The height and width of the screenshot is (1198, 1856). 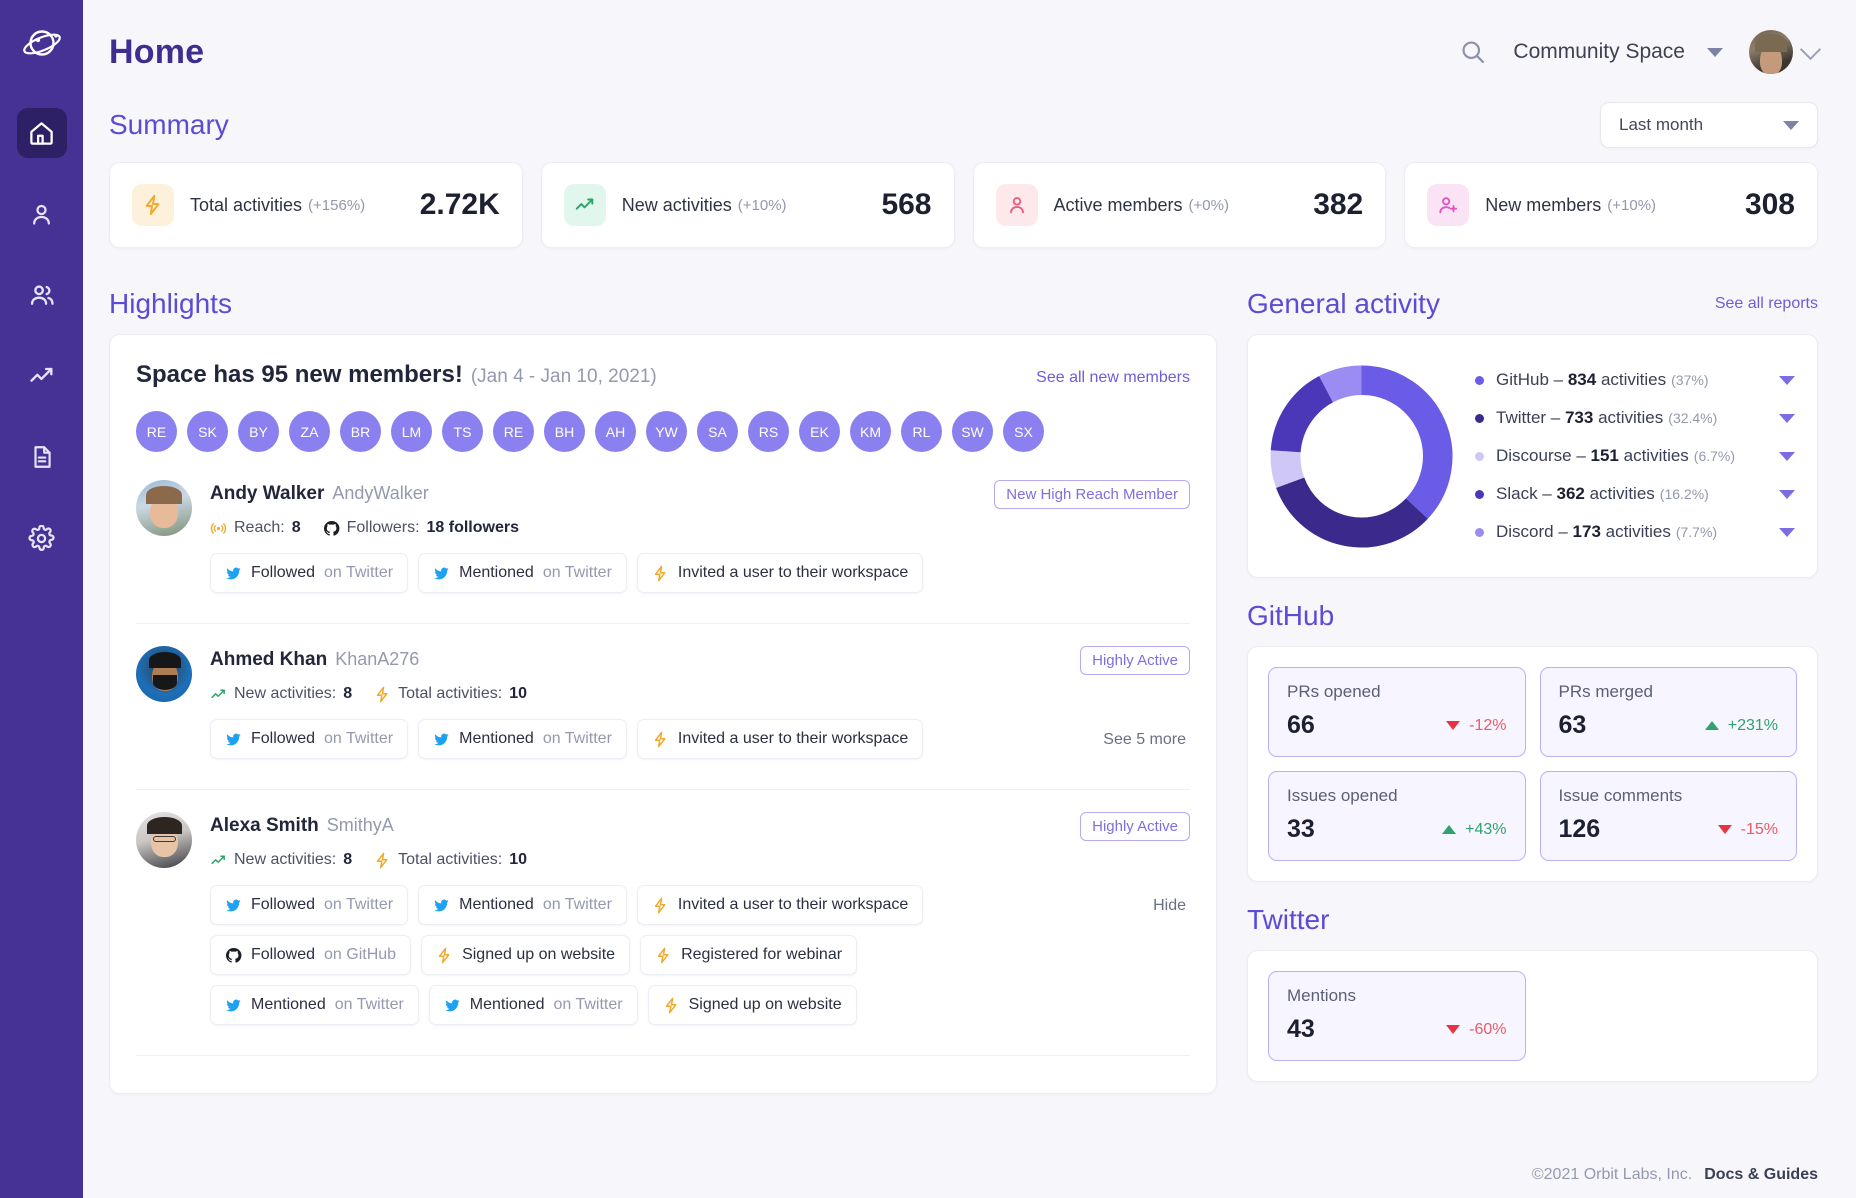 I want to click on activity-action: Followed, so click(x=283, y=904).